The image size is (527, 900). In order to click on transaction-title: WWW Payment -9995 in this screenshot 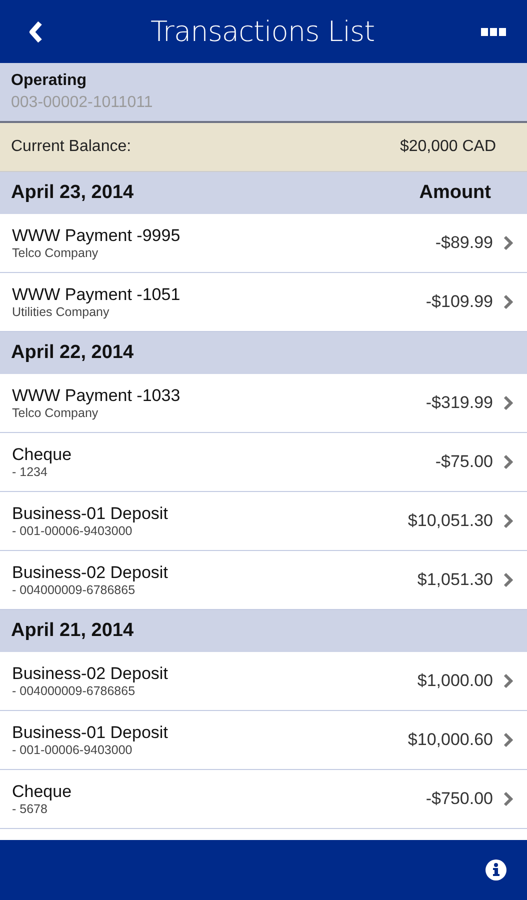, I will do `click(97, 236)`.